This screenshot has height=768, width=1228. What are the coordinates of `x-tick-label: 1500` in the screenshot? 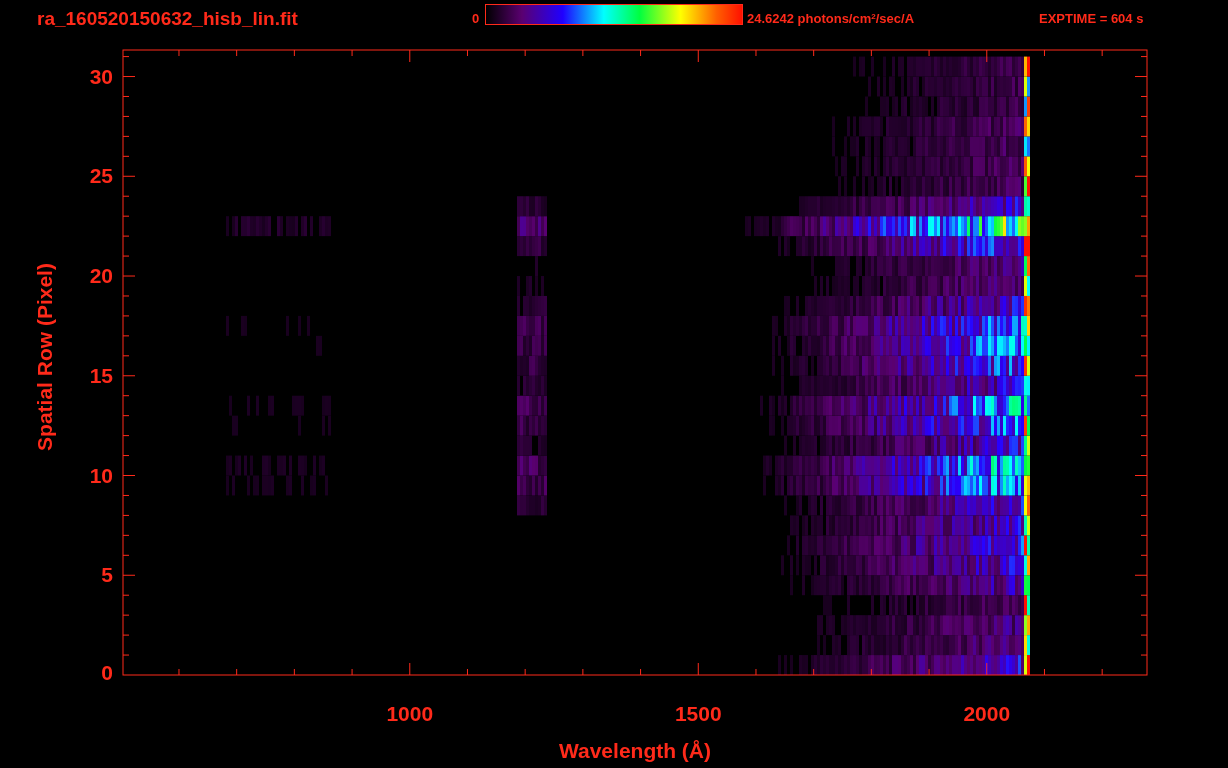 It's located at (698, 713).